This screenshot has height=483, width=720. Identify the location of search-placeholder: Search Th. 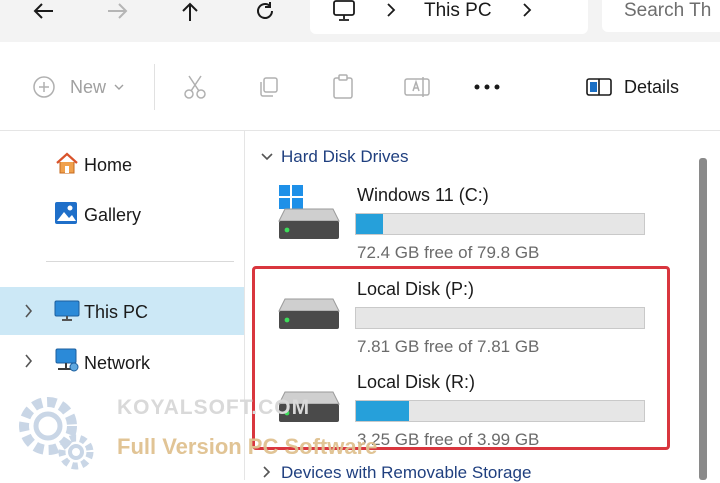
(667, 11).